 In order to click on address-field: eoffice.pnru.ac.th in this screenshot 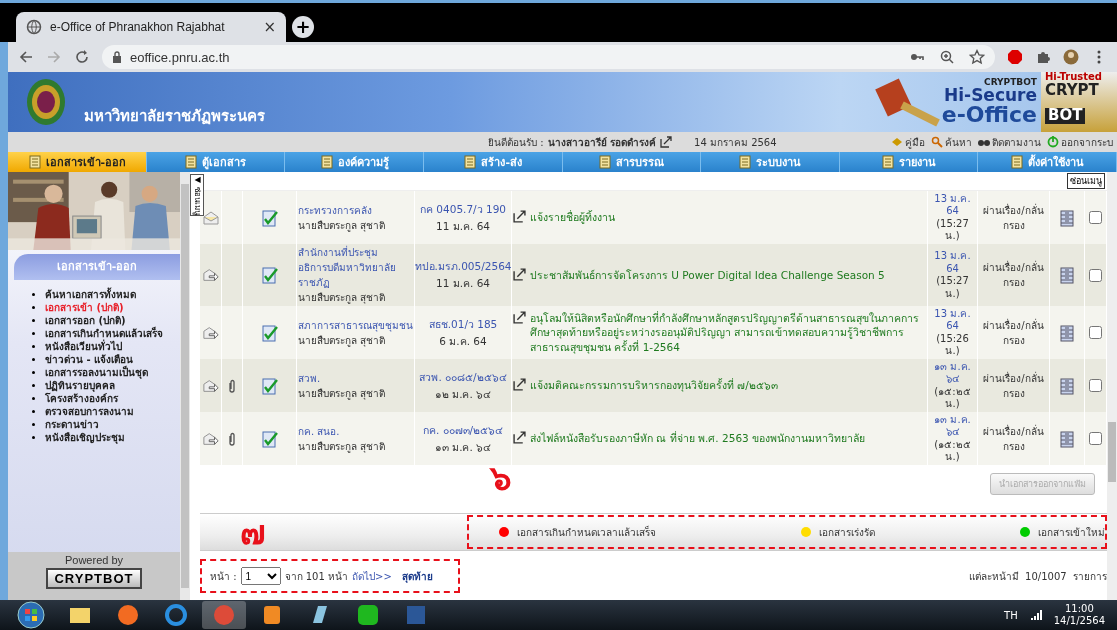, I will do `click(548, 57)`.